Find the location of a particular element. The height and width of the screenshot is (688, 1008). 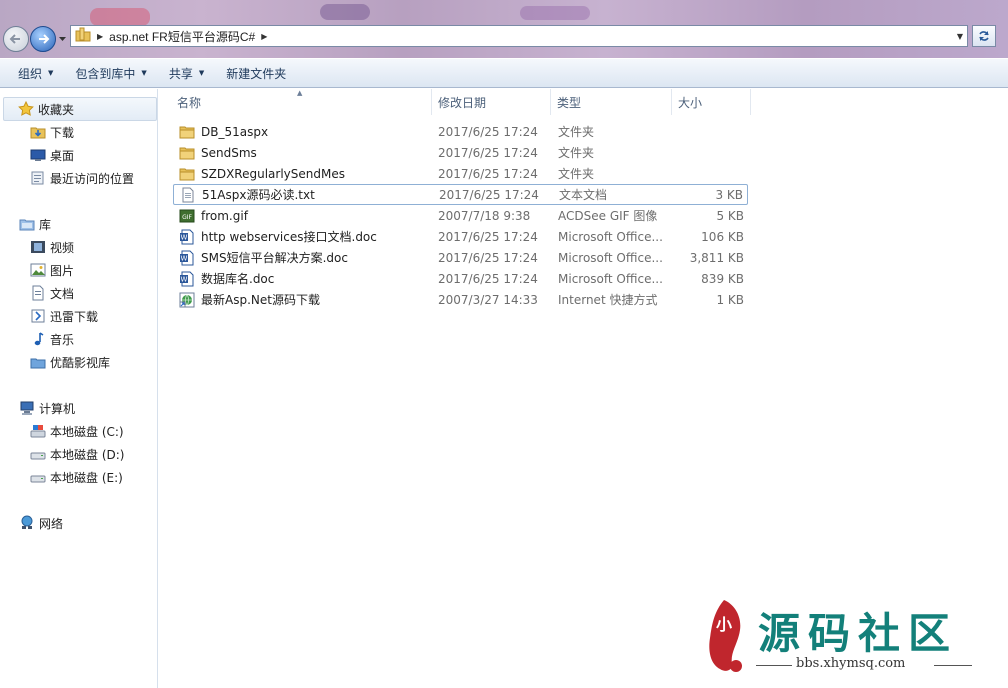

sidebar-label: 本地磁盘 (D:) is located at coordinates (87, 454).